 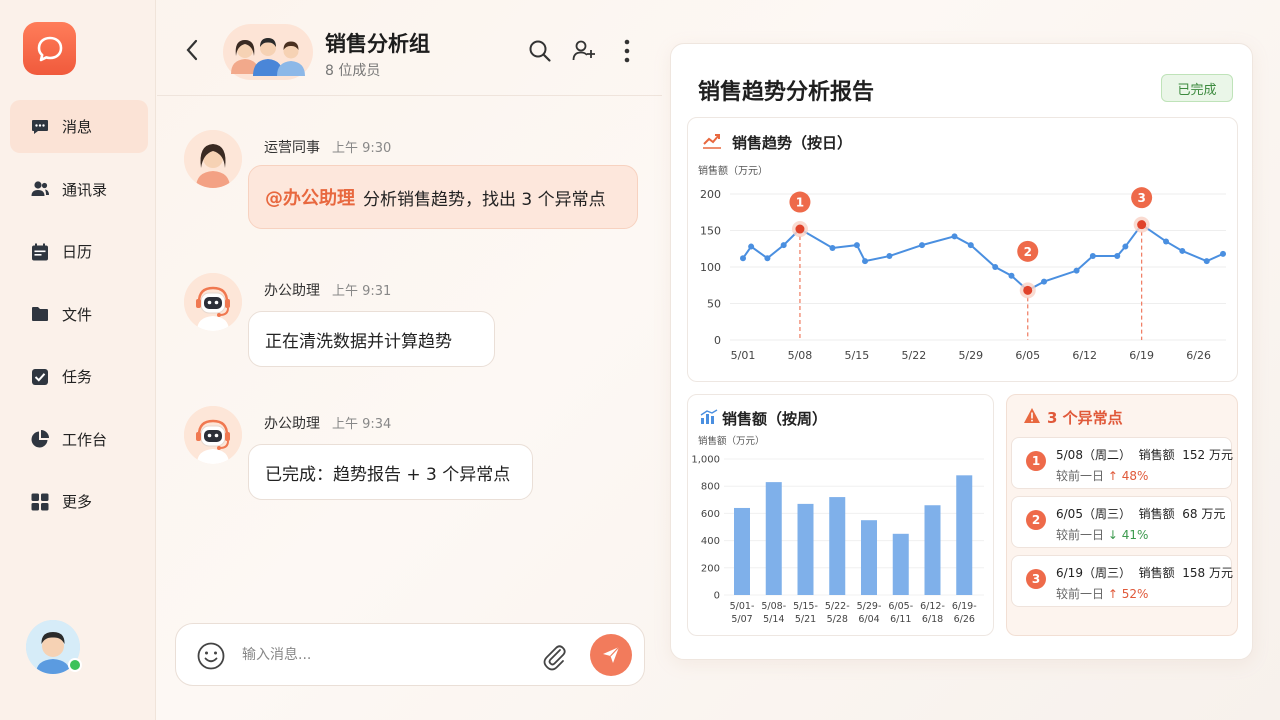 I want to click on message-sender: 办公助理 上午 9:31, so click(x=328, y=291).